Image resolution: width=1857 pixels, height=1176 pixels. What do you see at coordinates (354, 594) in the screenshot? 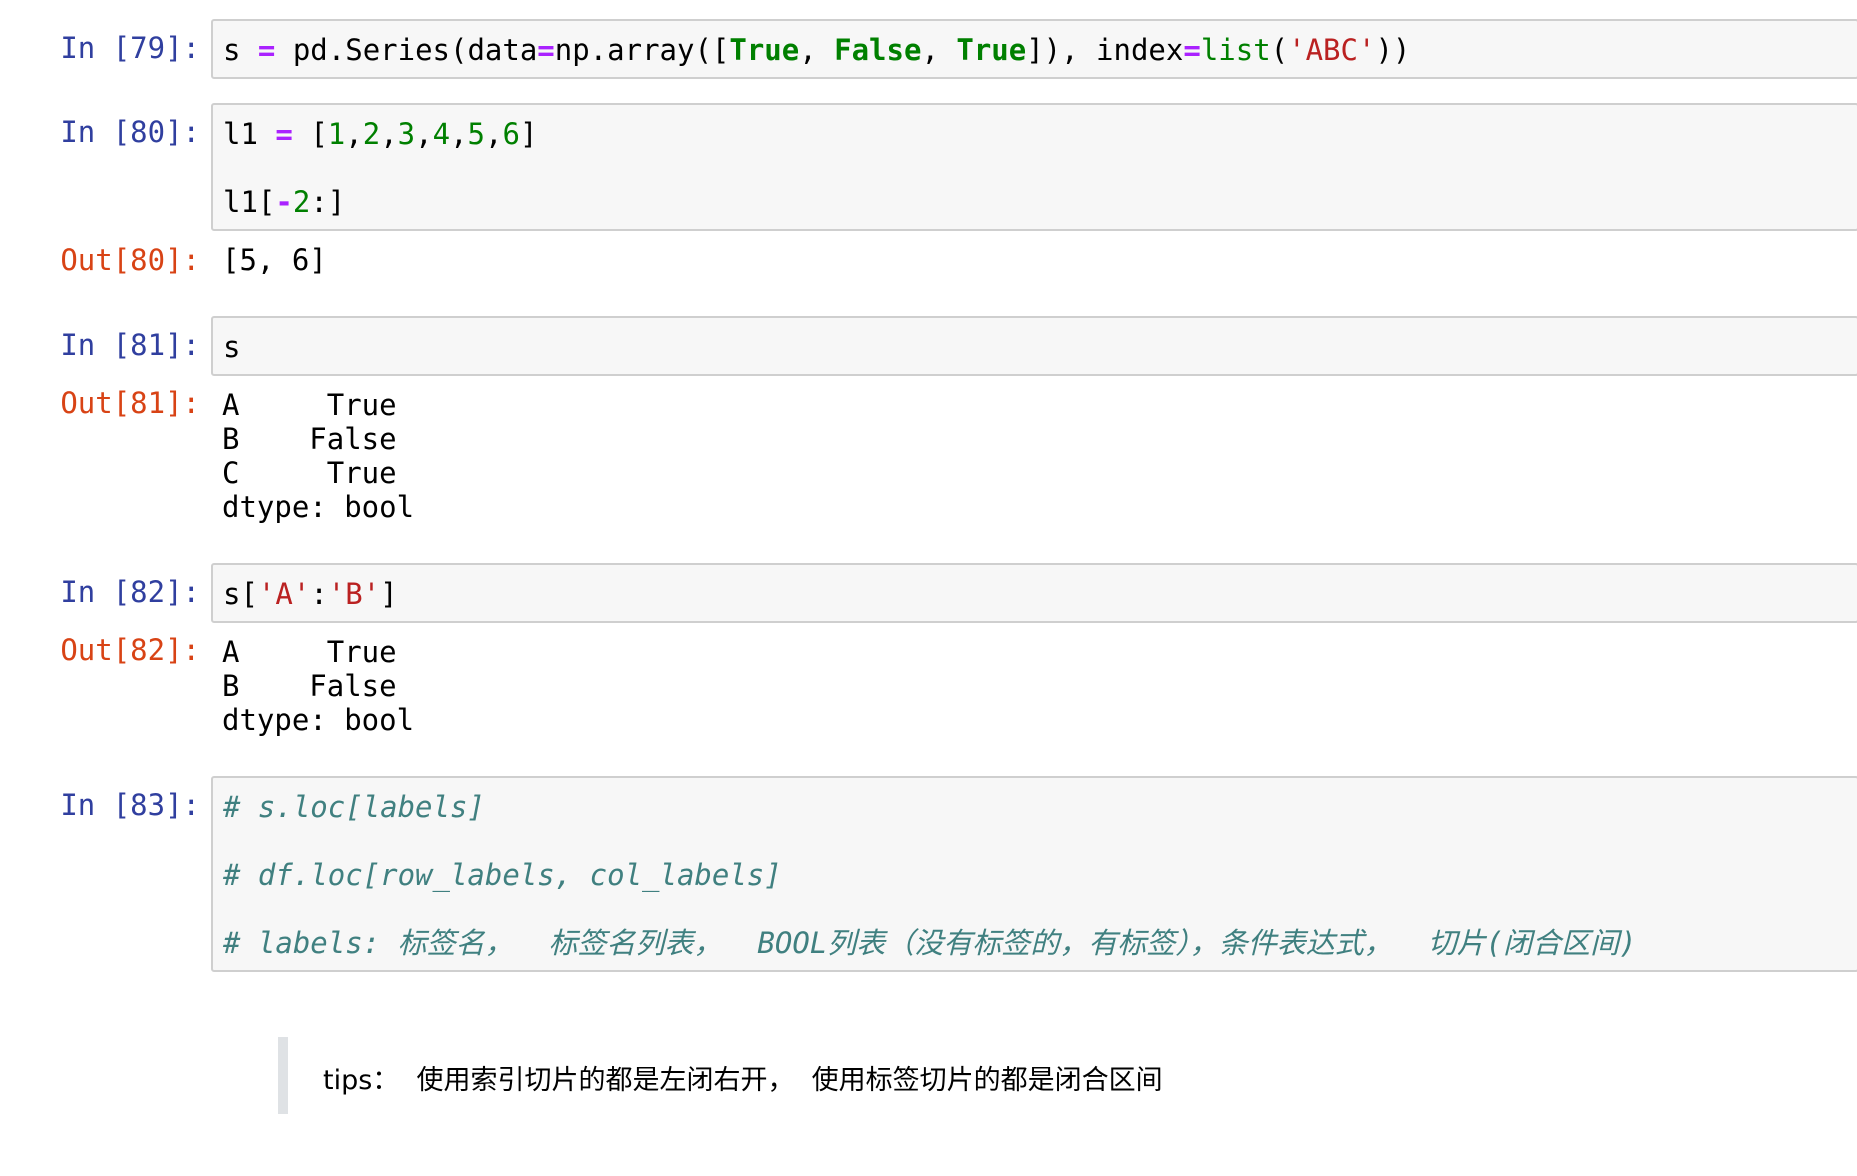
I see `code-token: 'B'` at bounding box center [354, 594].